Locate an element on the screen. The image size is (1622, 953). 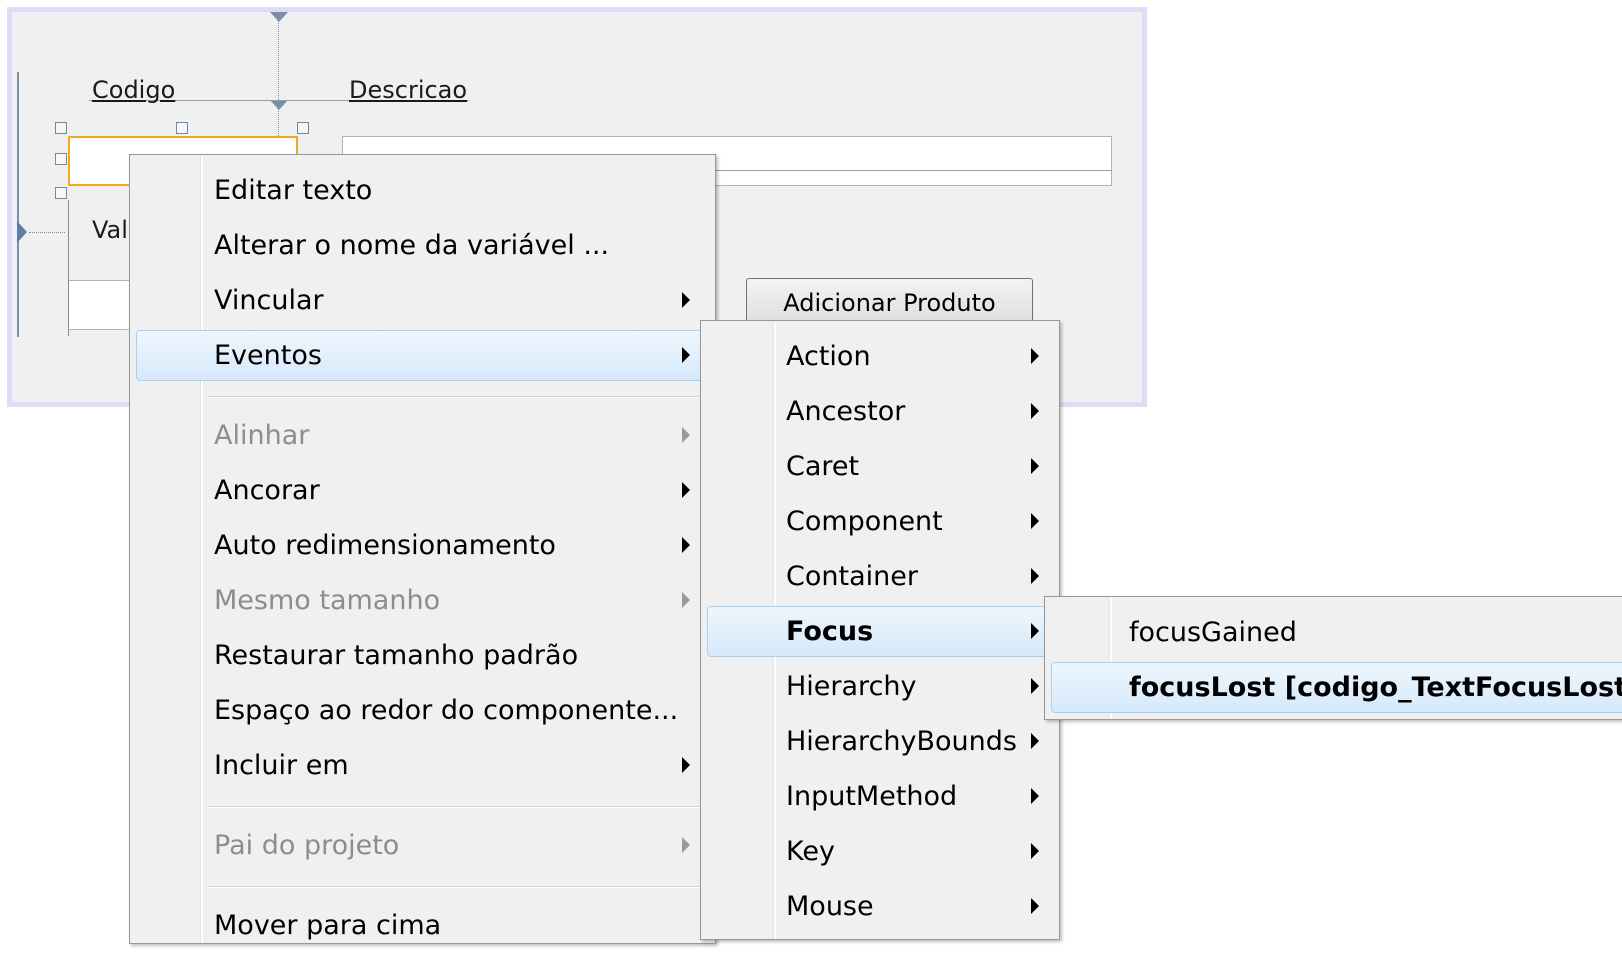
resize-handle-ne is located at coordinates (303, 128).